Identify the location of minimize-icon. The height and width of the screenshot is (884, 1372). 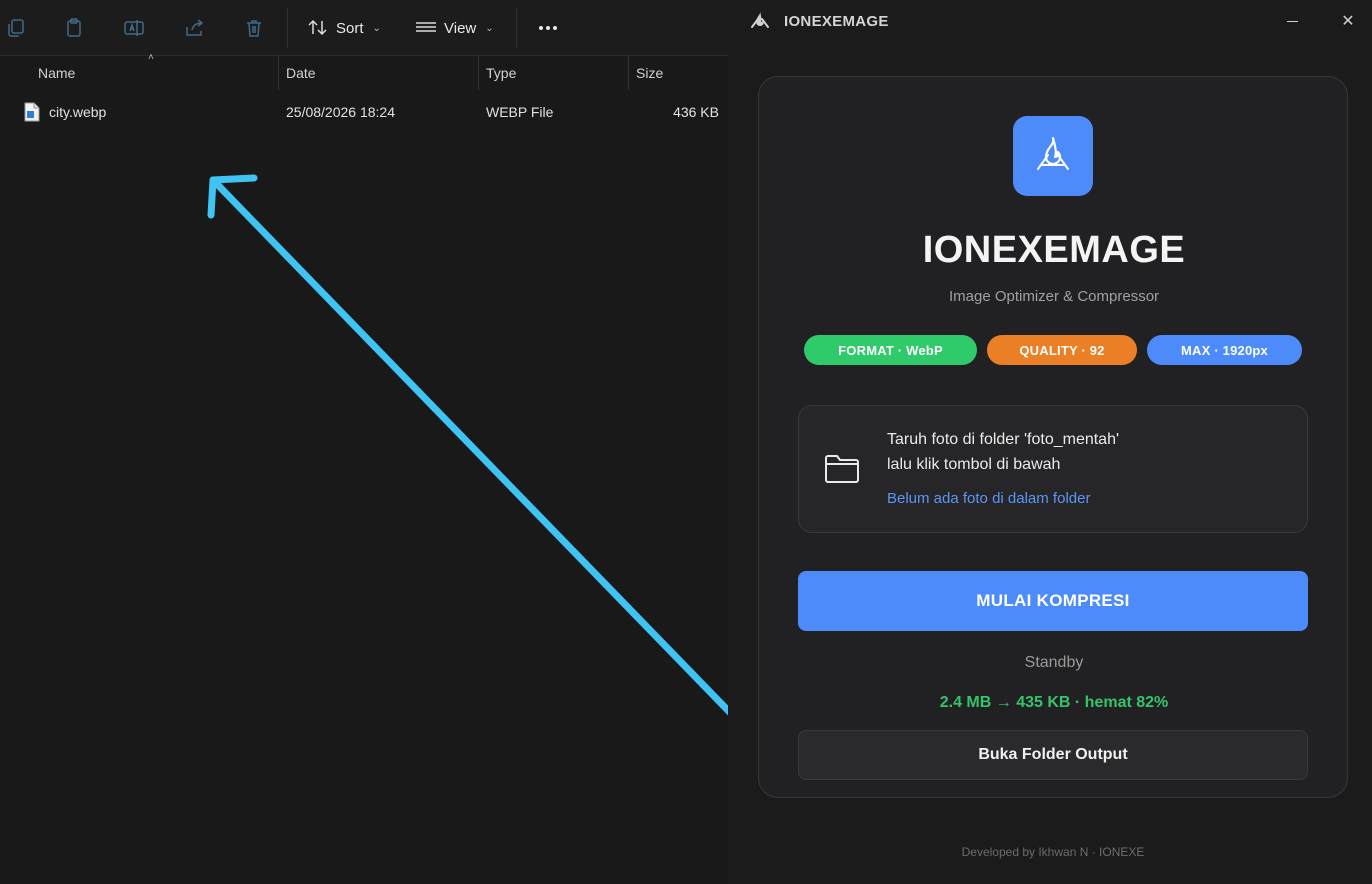
(1292, 21).